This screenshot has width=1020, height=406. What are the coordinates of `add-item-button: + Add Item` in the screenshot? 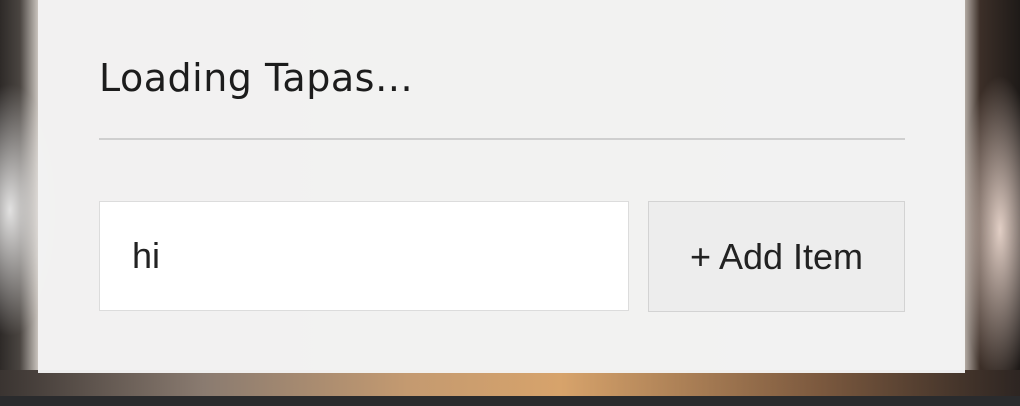 It's located at (776, 256).